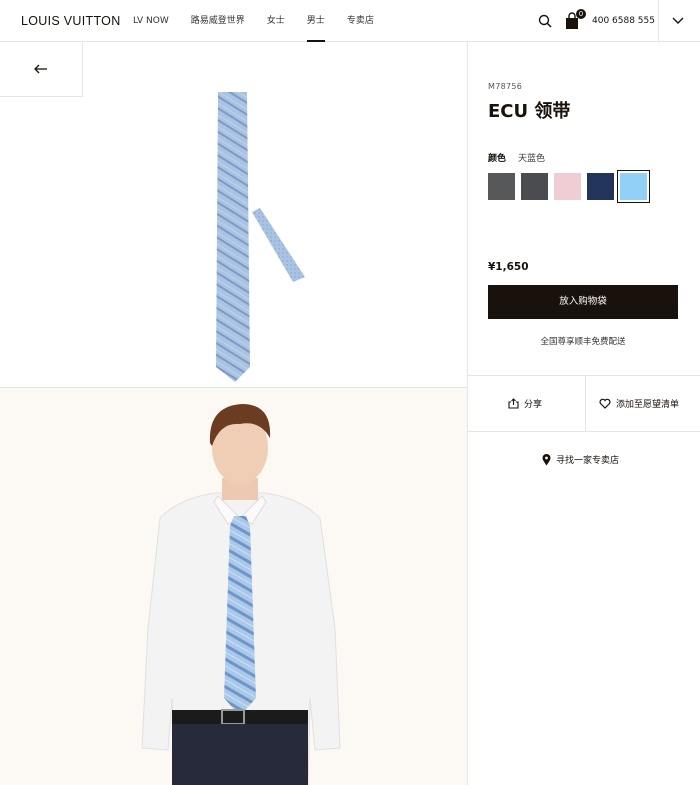 The width and height of the screenshot is (700, 785). What do you see at coordinates (532, 159) in the screenshot?
I see `color-value: 天蓝色` at bounding box center [532, 159].